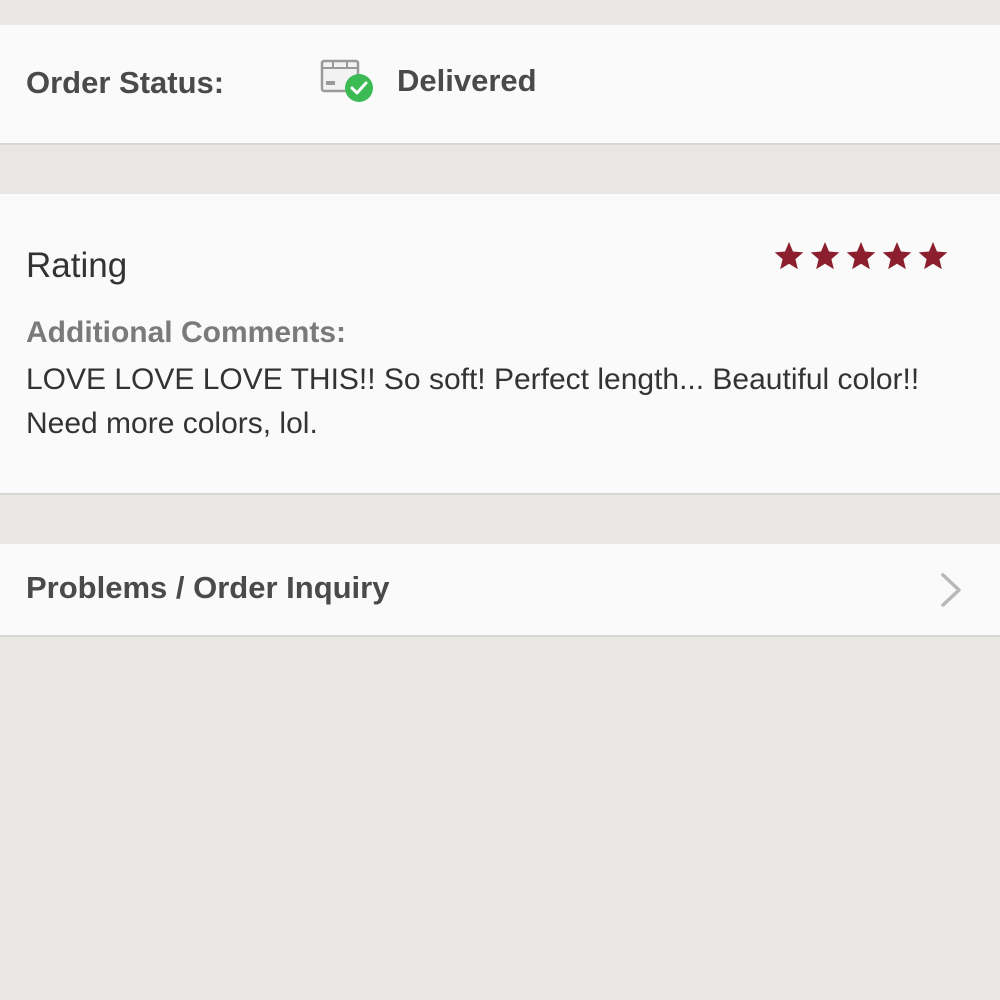 This screenshot has height=1000, width=1000. Describe the element at coordinates (77, 265) in the screenshot. I see `rating-label: Rating` at that location.